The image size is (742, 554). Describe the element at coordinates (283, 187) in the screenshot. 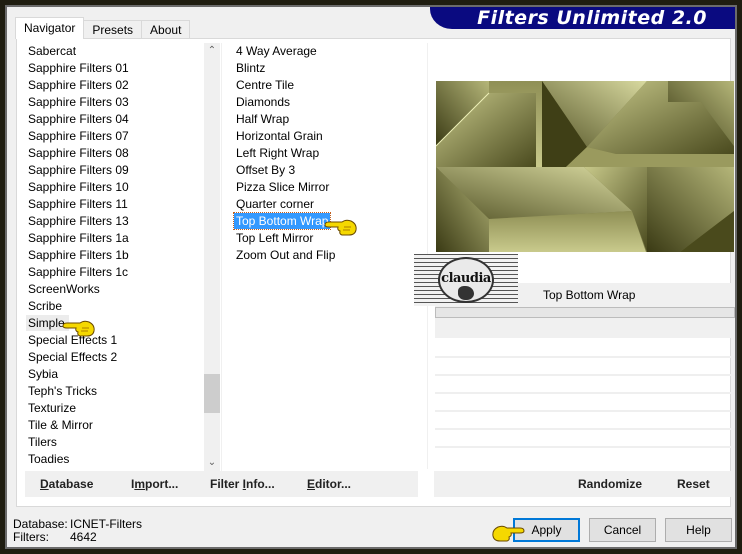

I see `list-item-label: Pizza Slice Mirror` at that location.